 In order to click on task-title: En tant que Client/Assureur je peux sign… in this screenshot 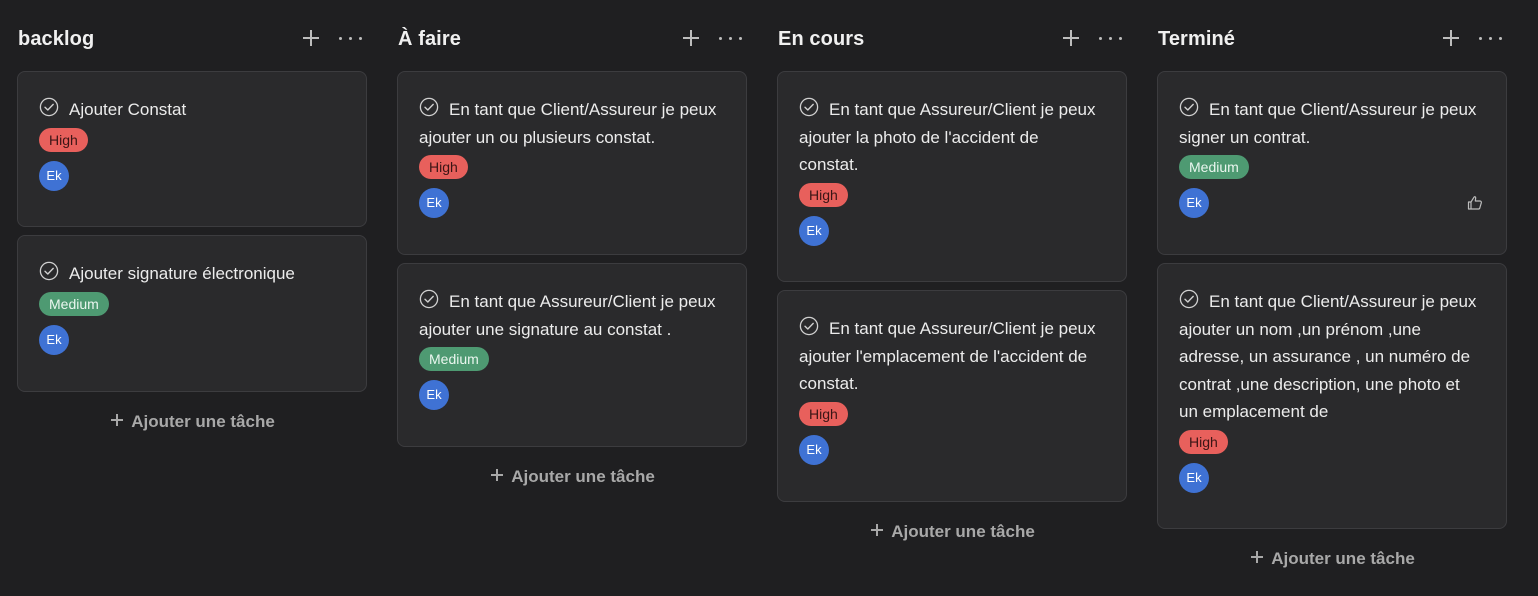, I will do `click(1328, 123)`.